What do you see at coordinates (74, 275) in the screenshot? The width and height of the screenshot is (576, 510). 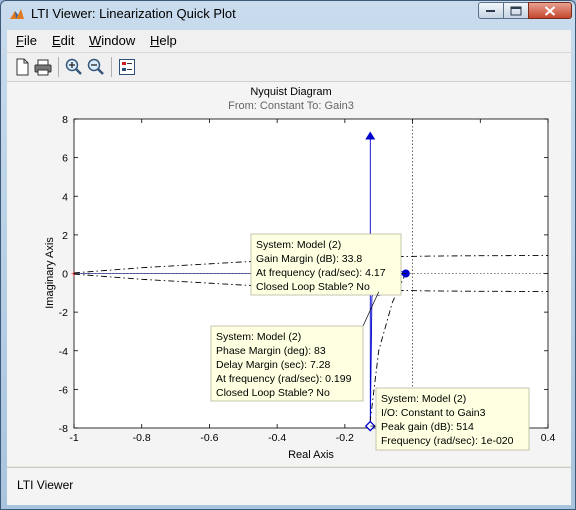 I see `critical-point-marker: +` at bounding box center [74, 275].